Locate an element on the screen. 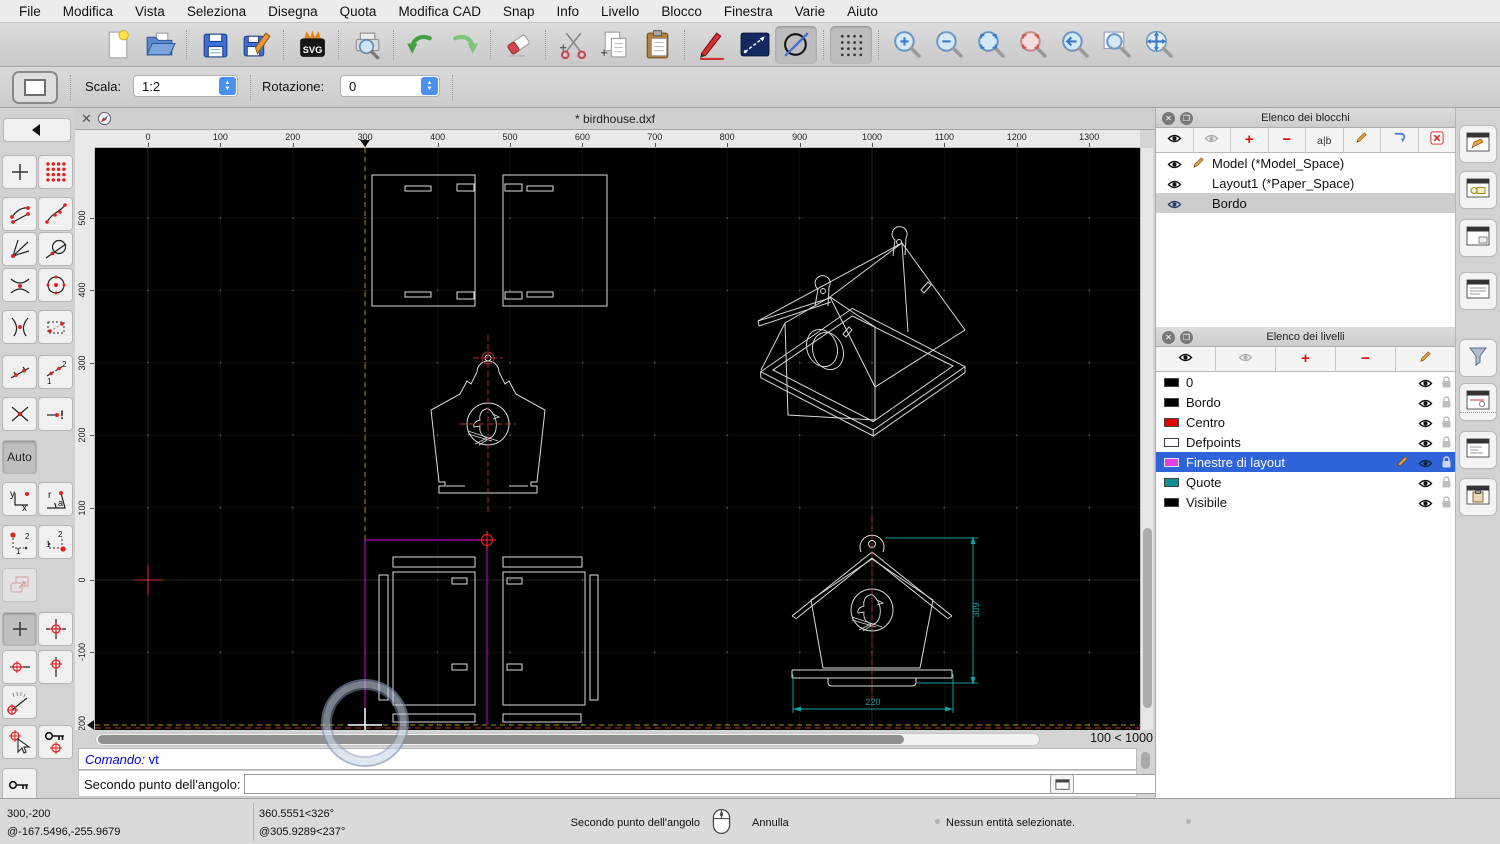  menu-info: Info is located at coordinates (568, 11).